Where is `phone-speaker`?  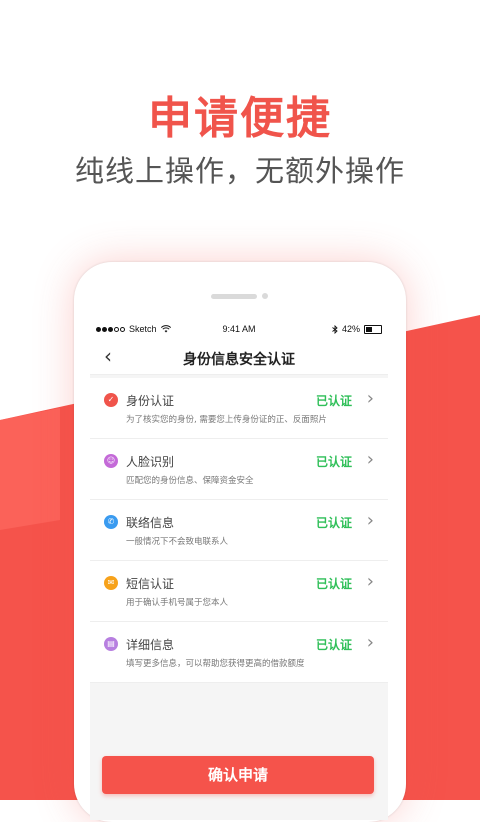 phone-speaker is located at coordinates (234, 296).